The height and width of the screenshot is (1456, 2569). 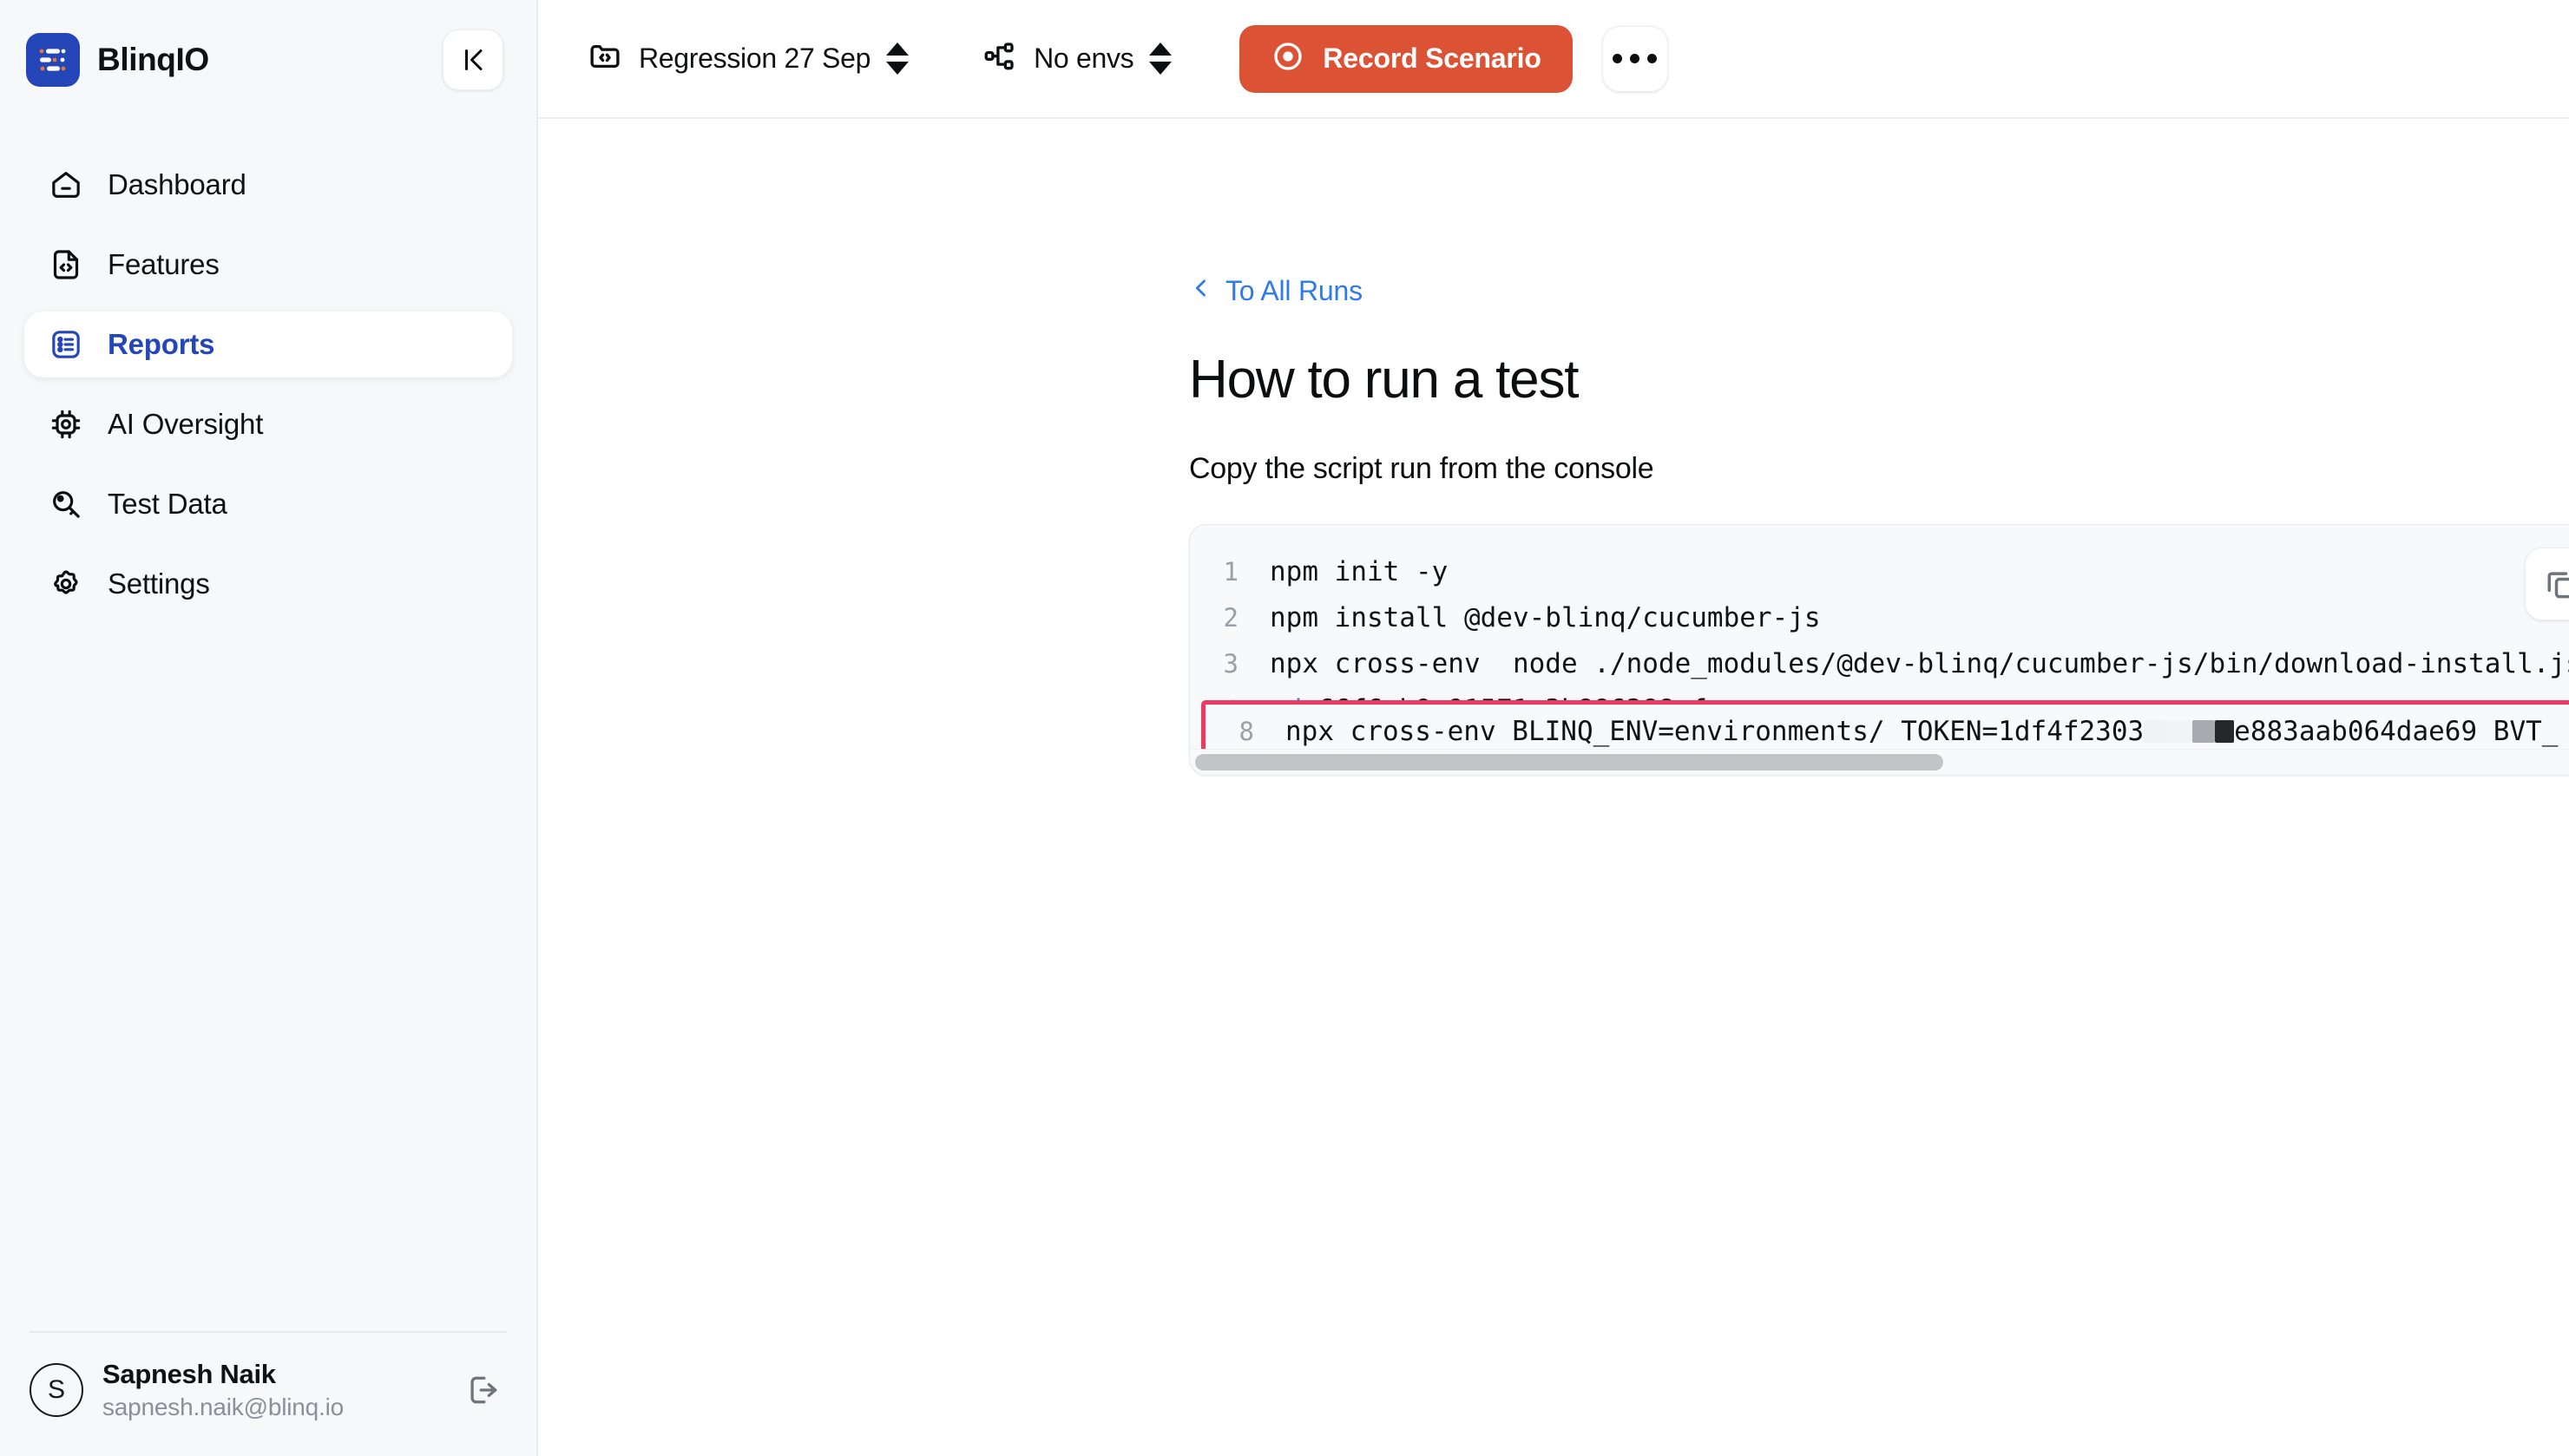 I want to click on back-link-label: To All Runs, so click(x=1294, y=290).